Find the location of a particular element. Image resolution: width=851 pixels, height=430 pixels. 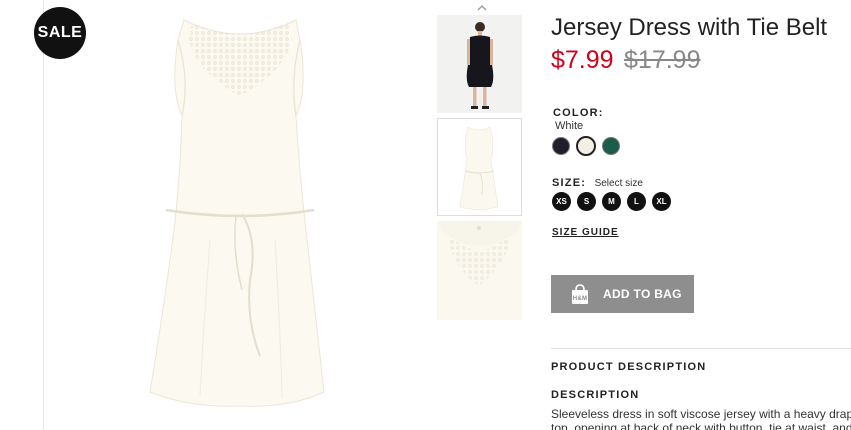

price-row: $7.99 $17.99 is located at coordinates (625, 60).